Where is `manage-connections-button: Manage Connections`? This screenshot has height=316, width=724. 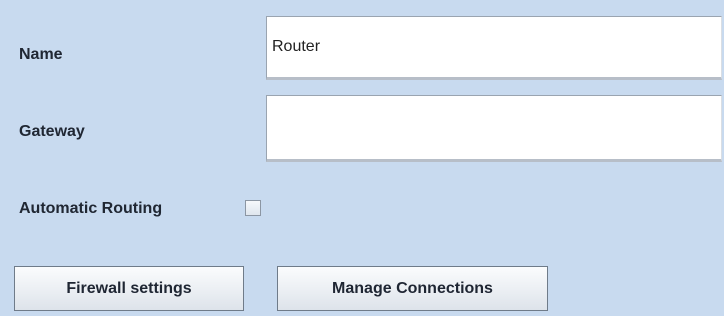 manage-connections-button: Manage Connections is located at coordinates (412, 288).